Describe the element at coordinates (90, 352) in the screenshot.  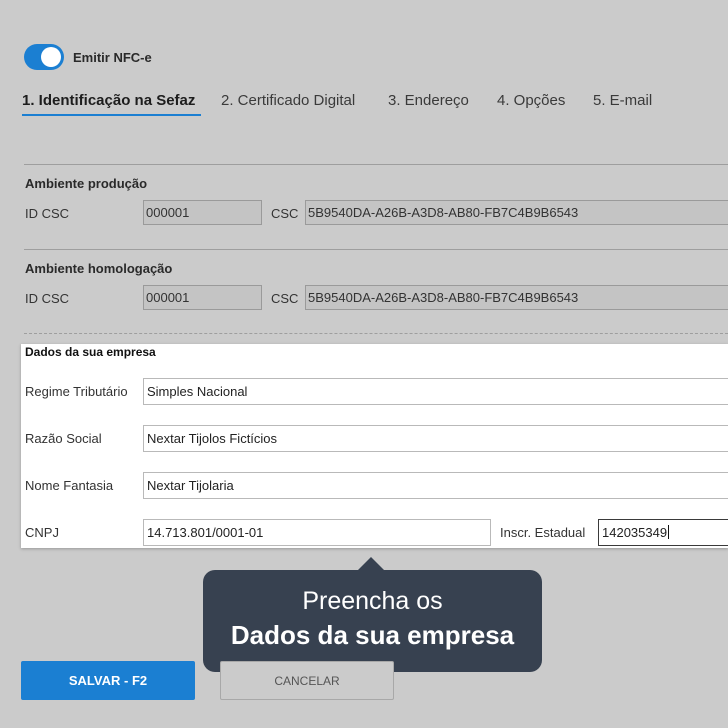
I see `dados-empresa-title: Dados da sua empresa` at that location.